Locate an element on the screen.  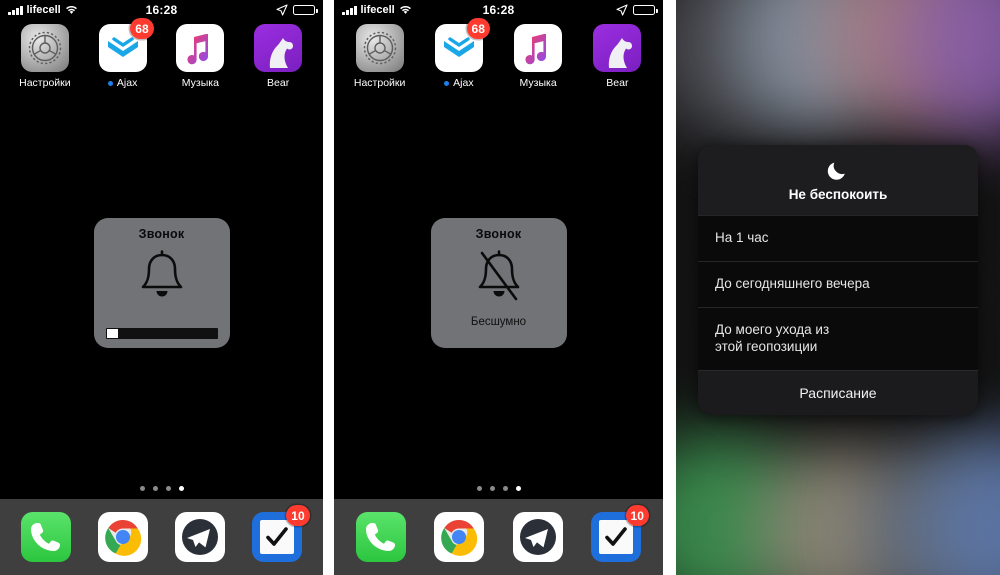
silent-mode-hud: Звонок Бесшумно is located at coordinates (498, 283).